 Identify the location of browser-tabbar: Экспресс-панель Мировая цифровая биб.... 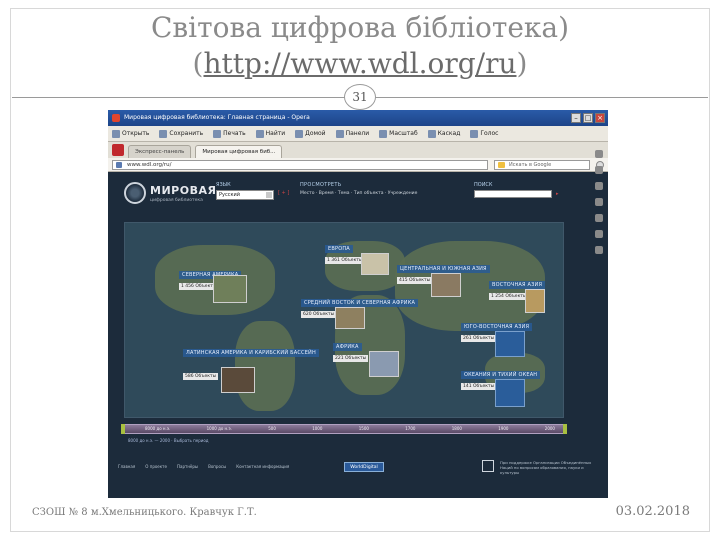
(358, 150).